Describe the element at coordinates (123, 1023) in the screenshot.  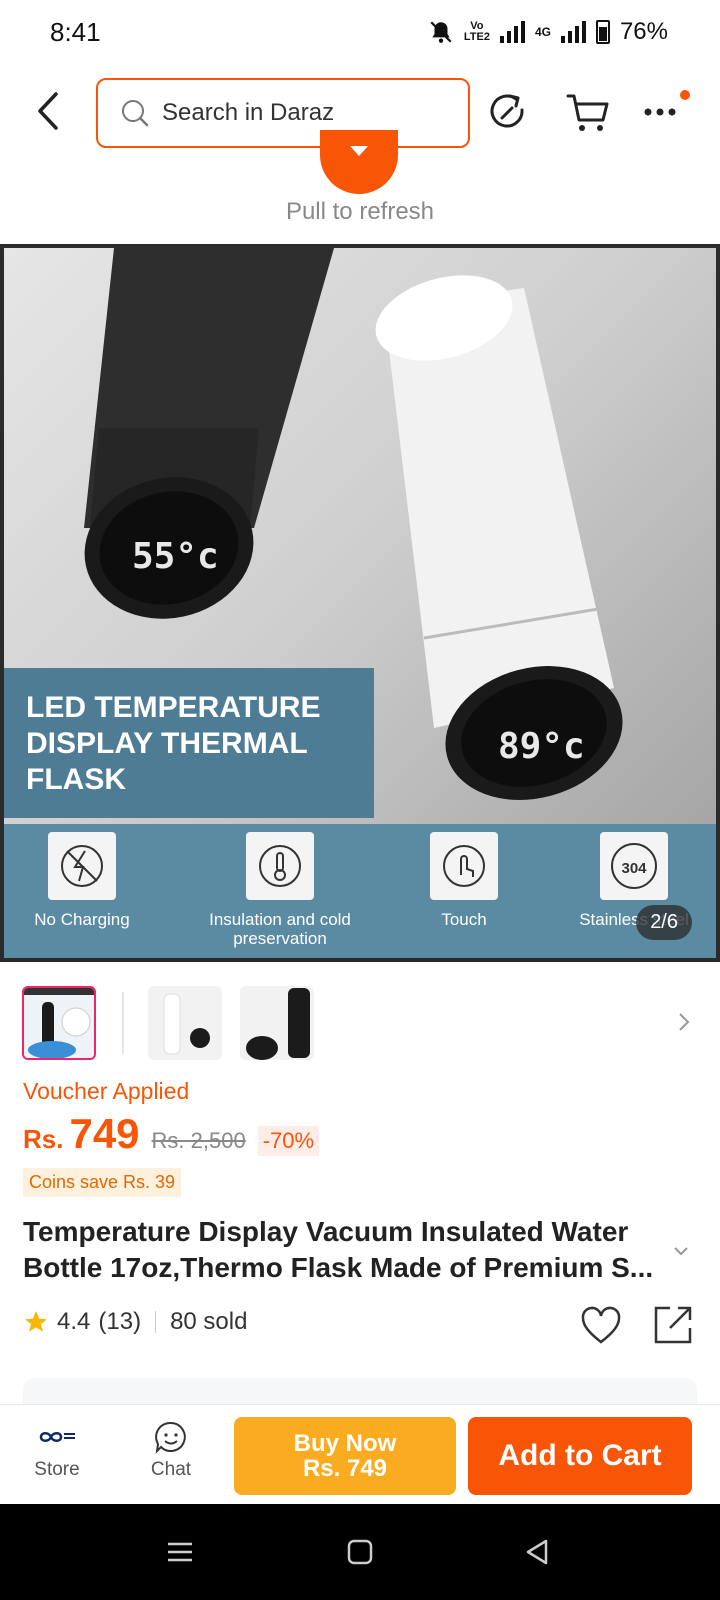
I see `thumbnail-divider` at that location.